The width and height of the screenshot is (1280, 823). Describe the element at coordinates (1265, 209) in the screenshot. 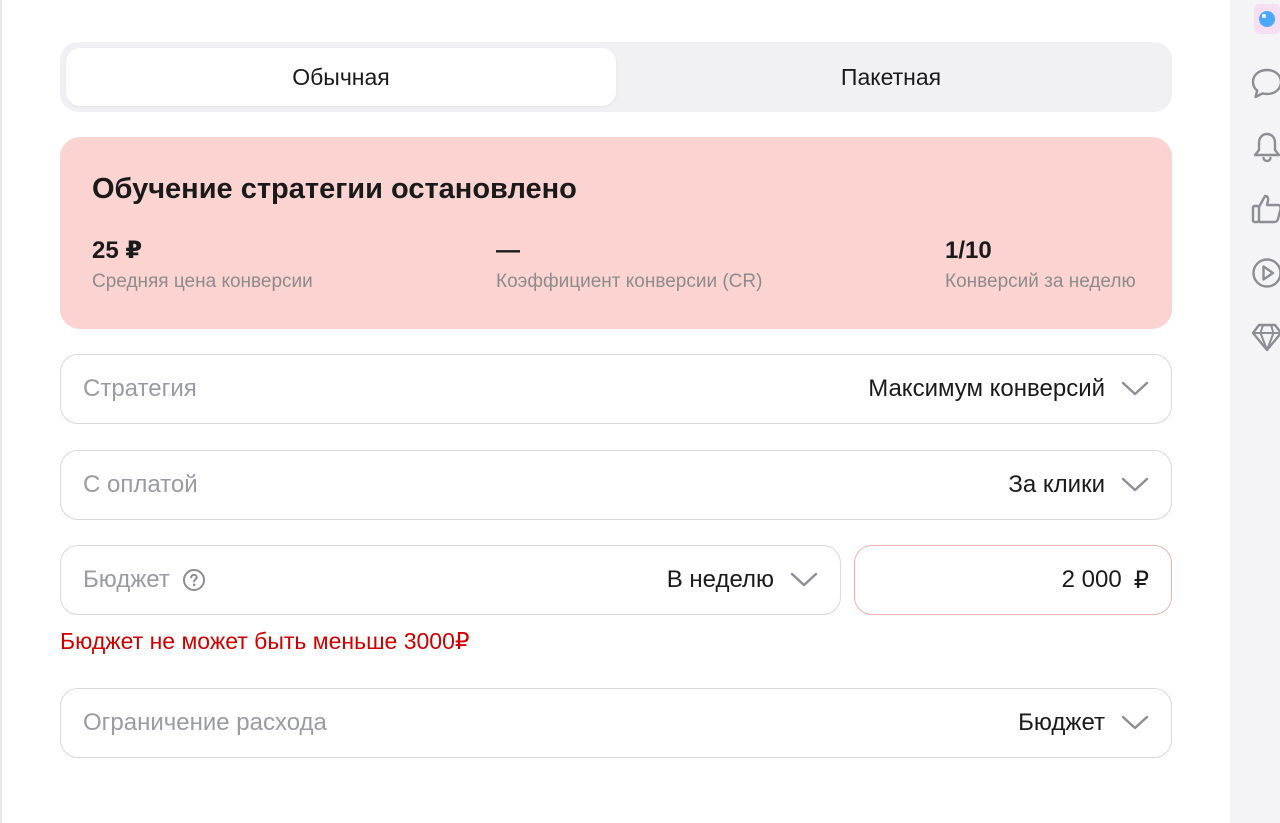

I see `like-icon` at that location.